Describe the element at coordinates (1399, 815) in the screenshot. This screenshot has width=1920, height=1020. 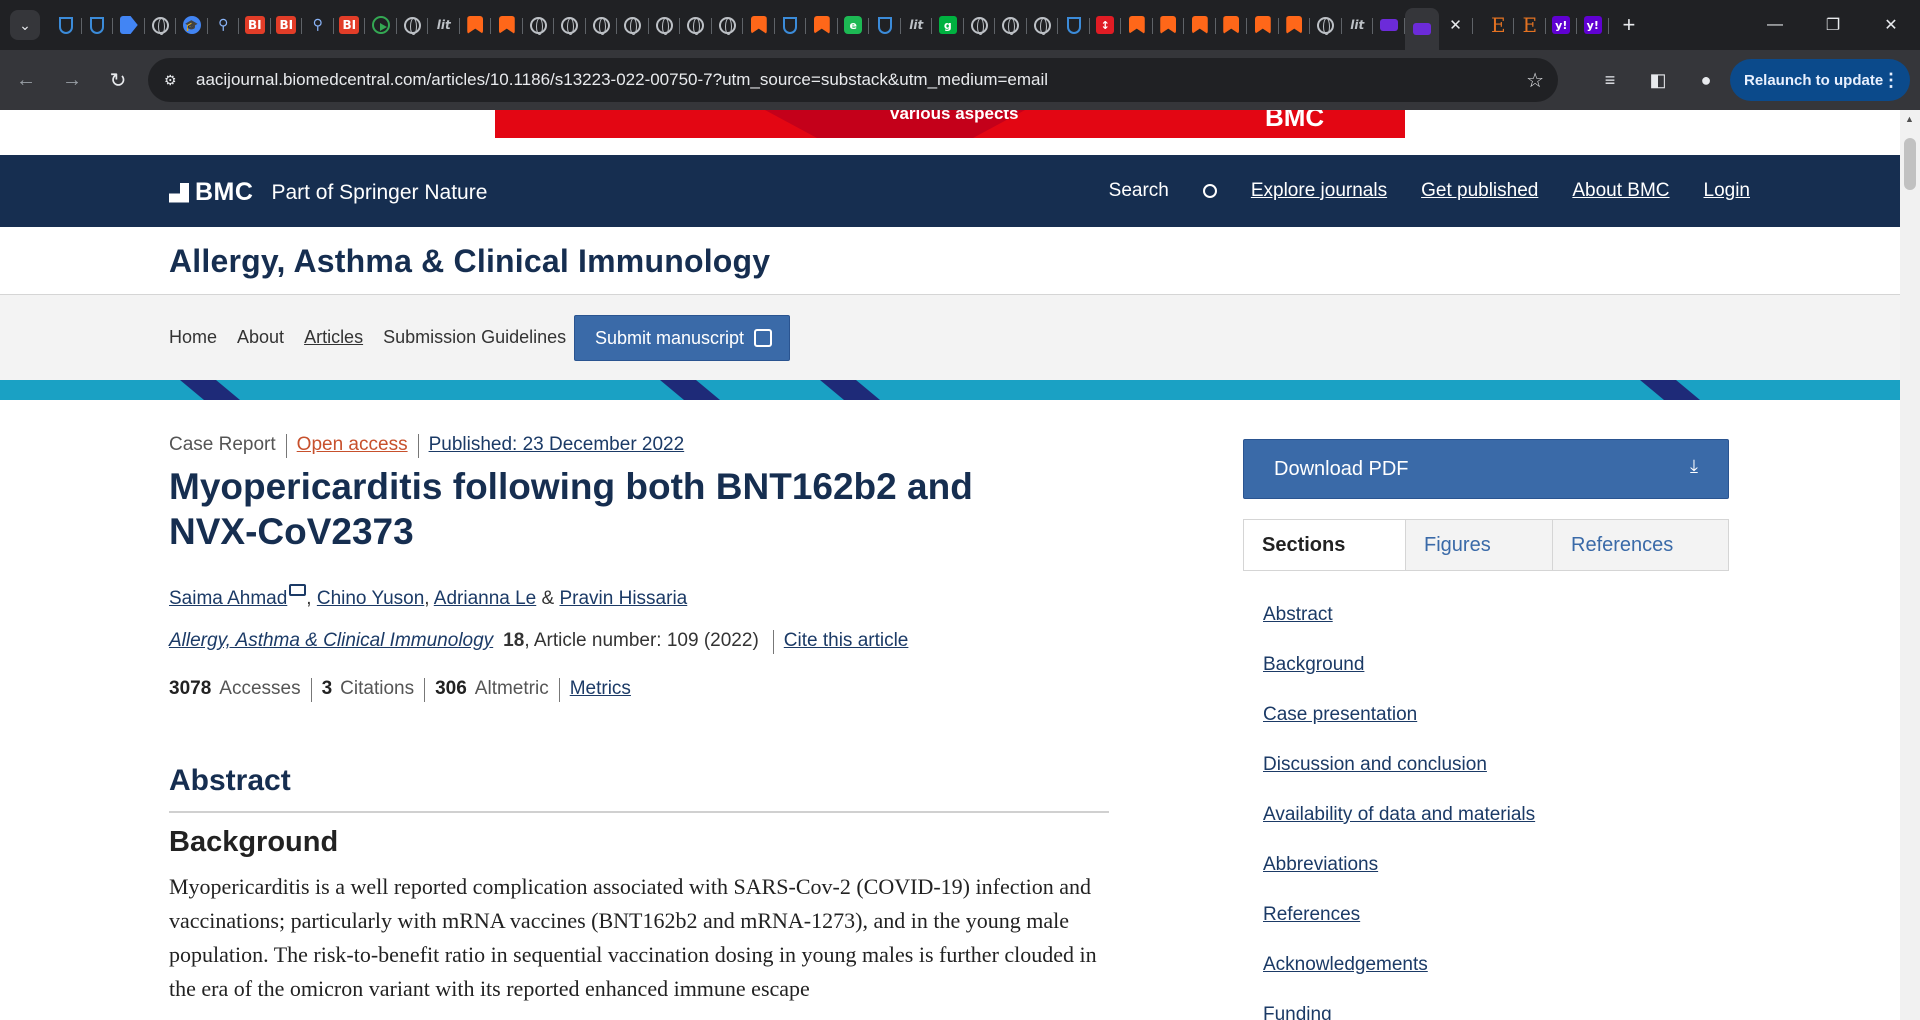
I see `toc-item: Availability of data and materials` at that location.